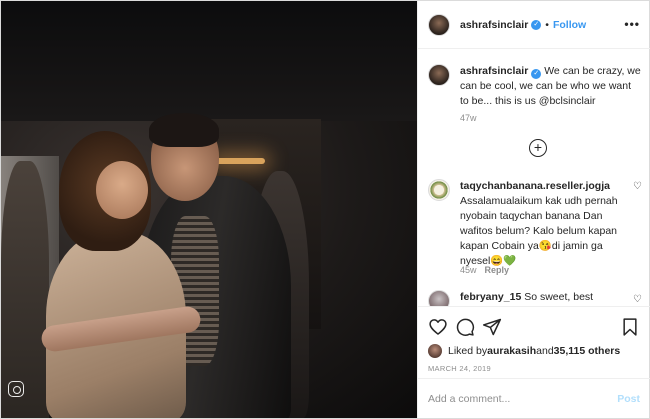 The width and height of the screenshot is (650, 419). I want to click on share-paper-plane-icon, so click(492, 327).